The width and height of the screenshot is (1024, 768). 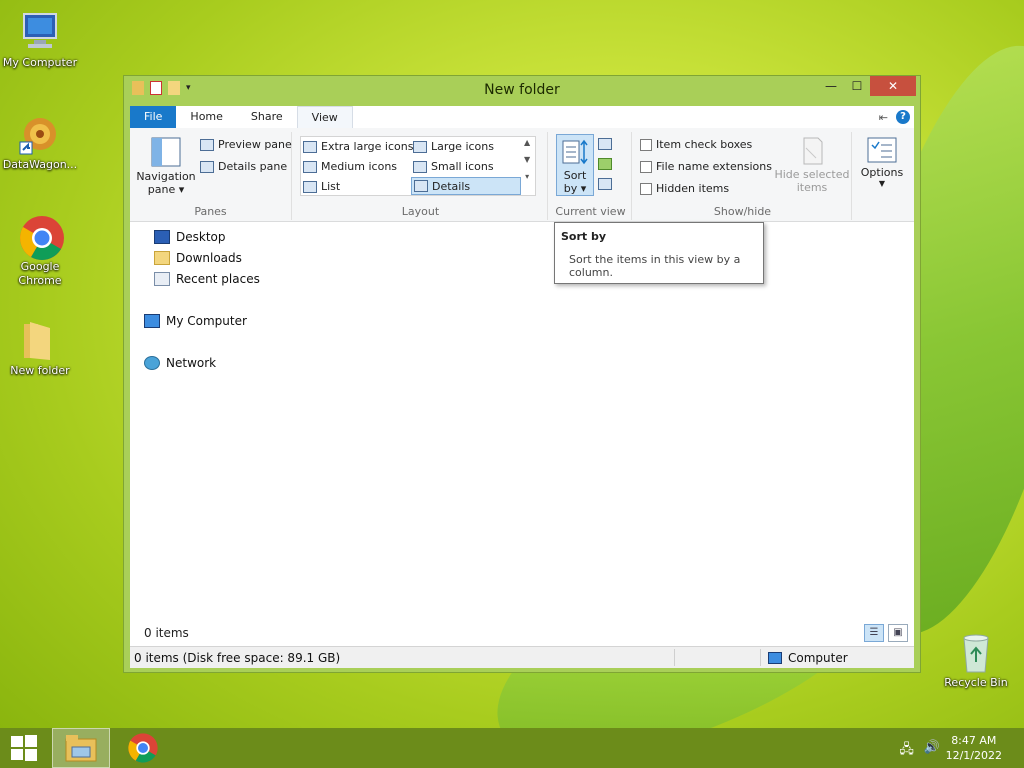 I want to click on windows-logo-icon, so click(x=24, y=748).